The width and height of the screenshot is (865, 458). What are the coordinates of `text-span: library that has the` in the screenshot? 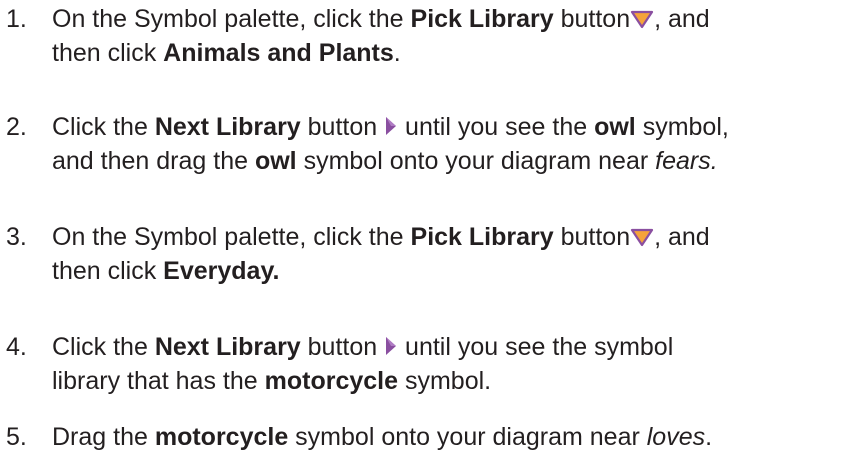 It's located at (158, 381).